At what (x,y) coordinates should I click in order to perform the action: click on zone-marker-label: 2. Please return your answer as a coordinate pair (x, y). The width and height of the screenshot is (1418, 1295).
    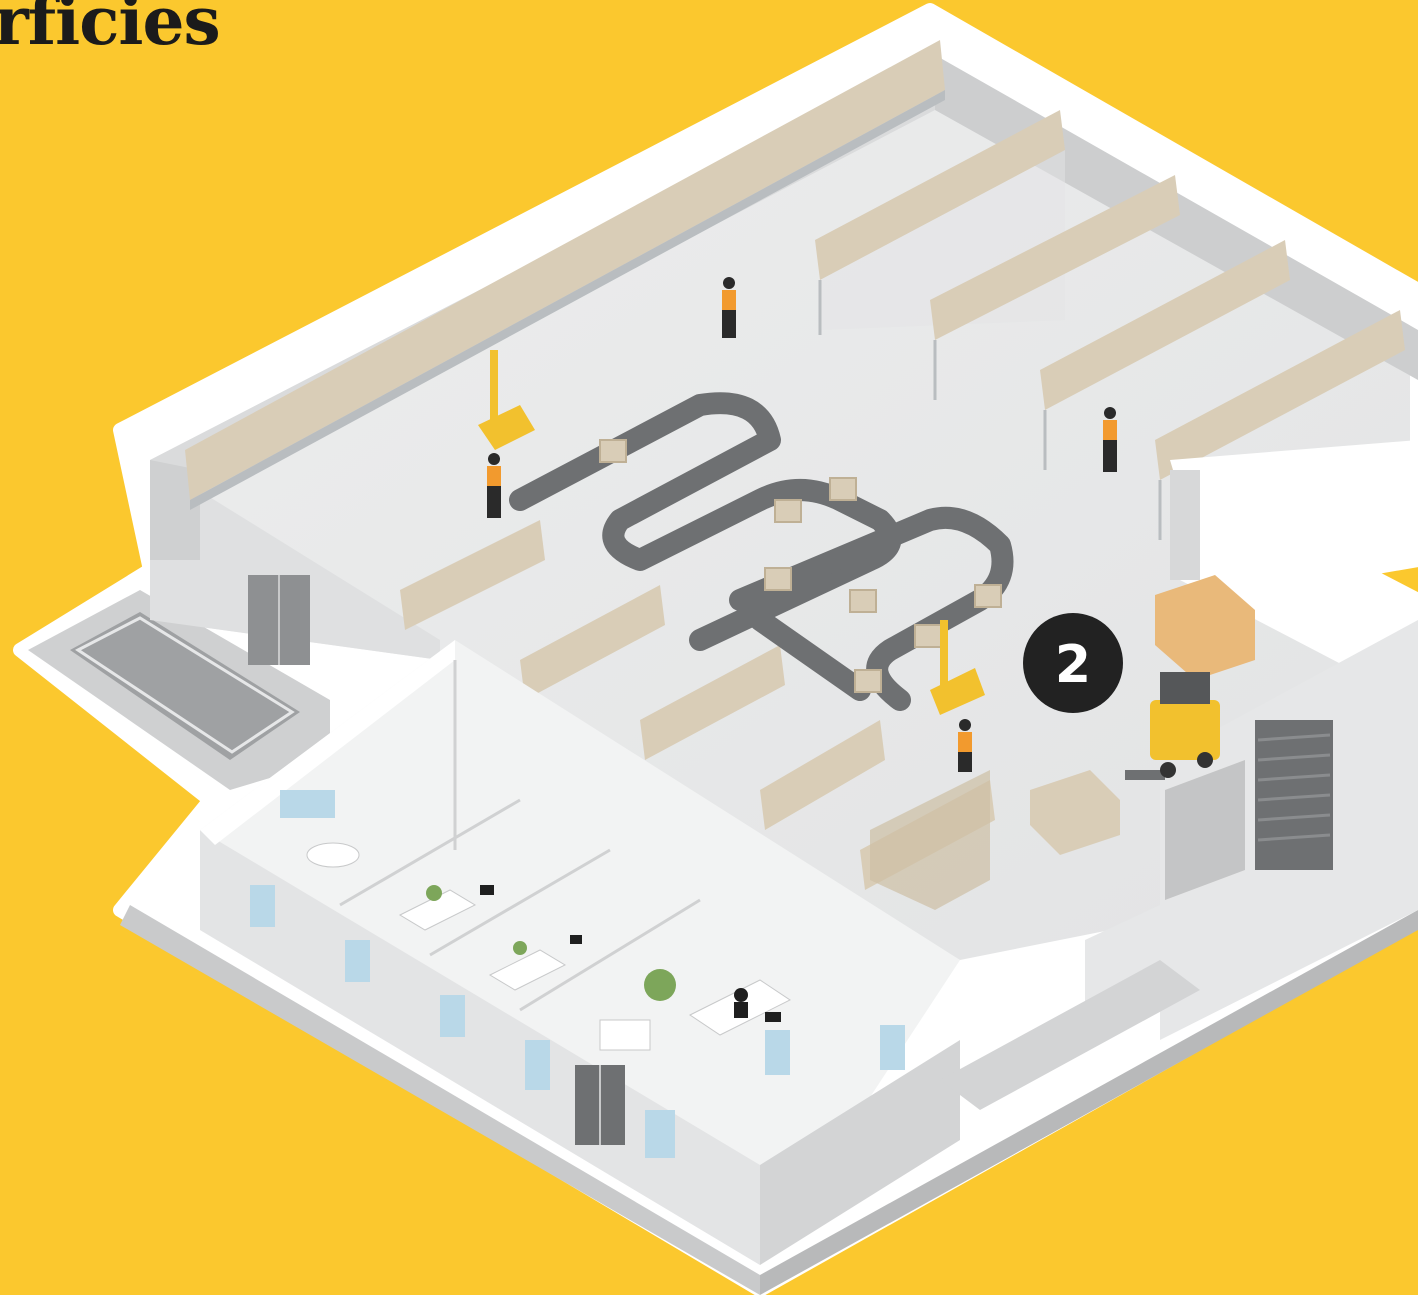
    Looking at the image, I should click on (1073, 665).